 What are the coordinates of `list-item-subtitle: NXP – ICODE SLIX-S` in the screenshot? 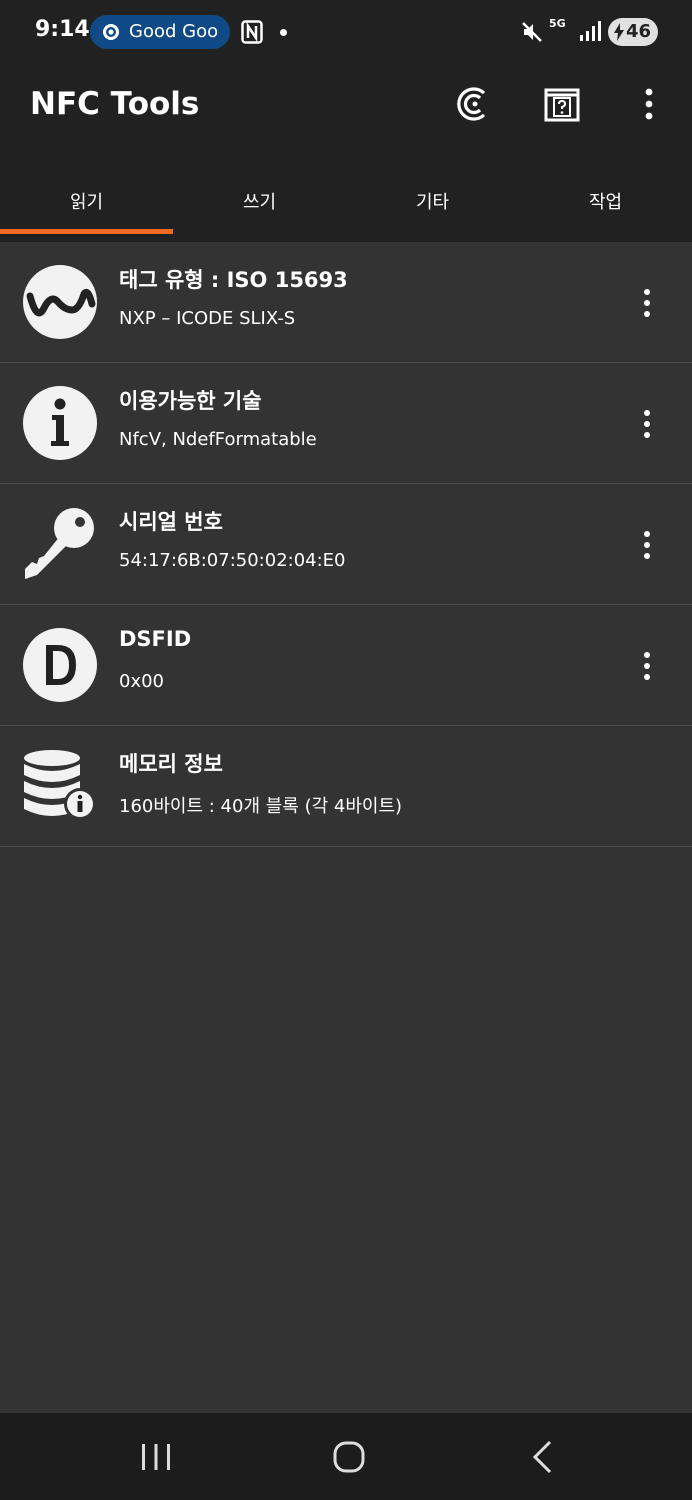 It's located at (207, 318).